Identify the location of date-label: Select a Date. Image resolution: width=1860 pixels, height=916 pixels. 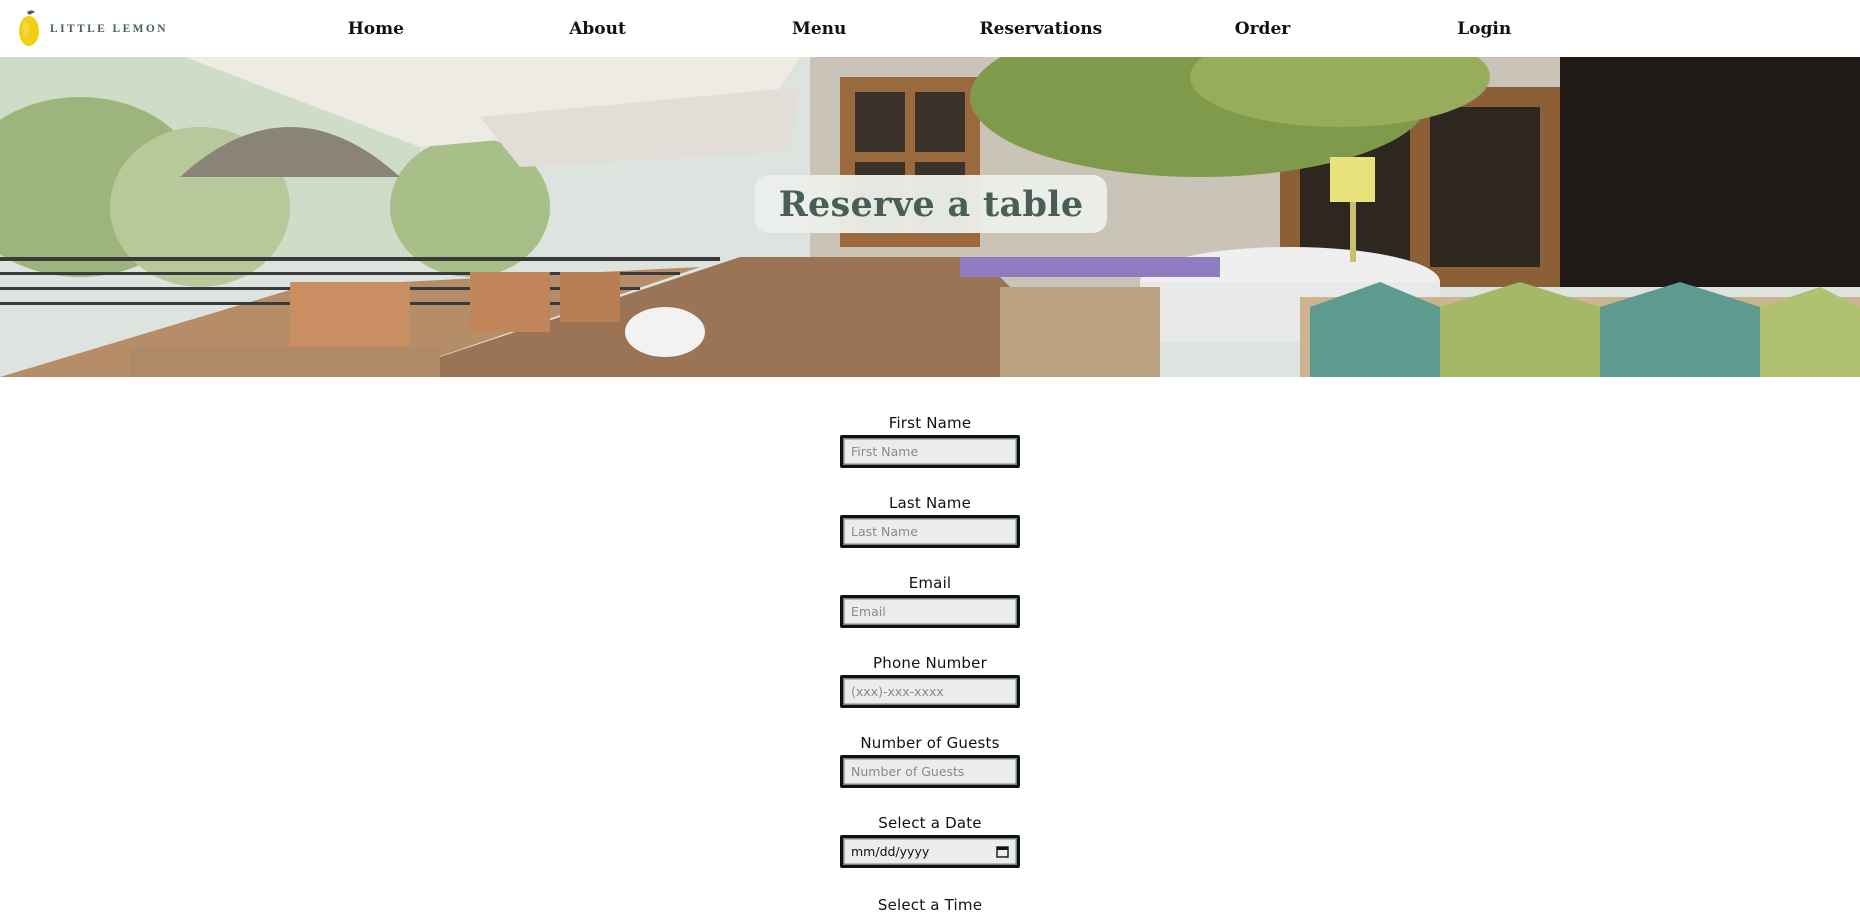
(930, 823).